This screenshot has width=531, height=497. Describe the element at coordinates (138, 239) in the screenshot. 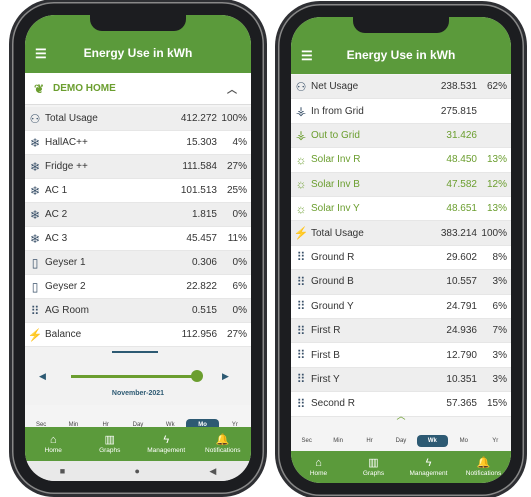

I see `usage-row: ❄ AC 3 45.457 11%` at that location.